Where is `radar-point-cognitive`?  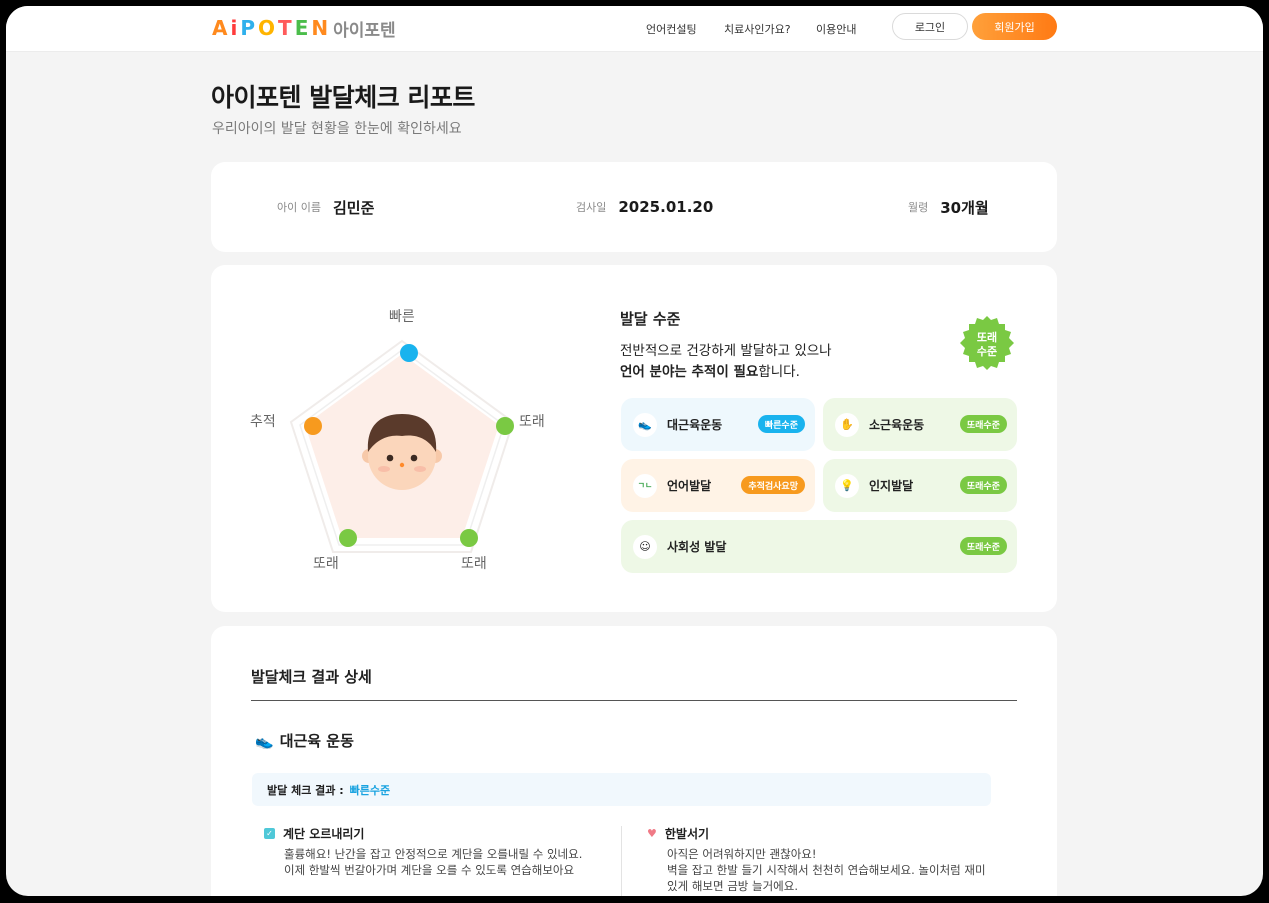 radar-point-cognitive is located at coordinates (469, 538).